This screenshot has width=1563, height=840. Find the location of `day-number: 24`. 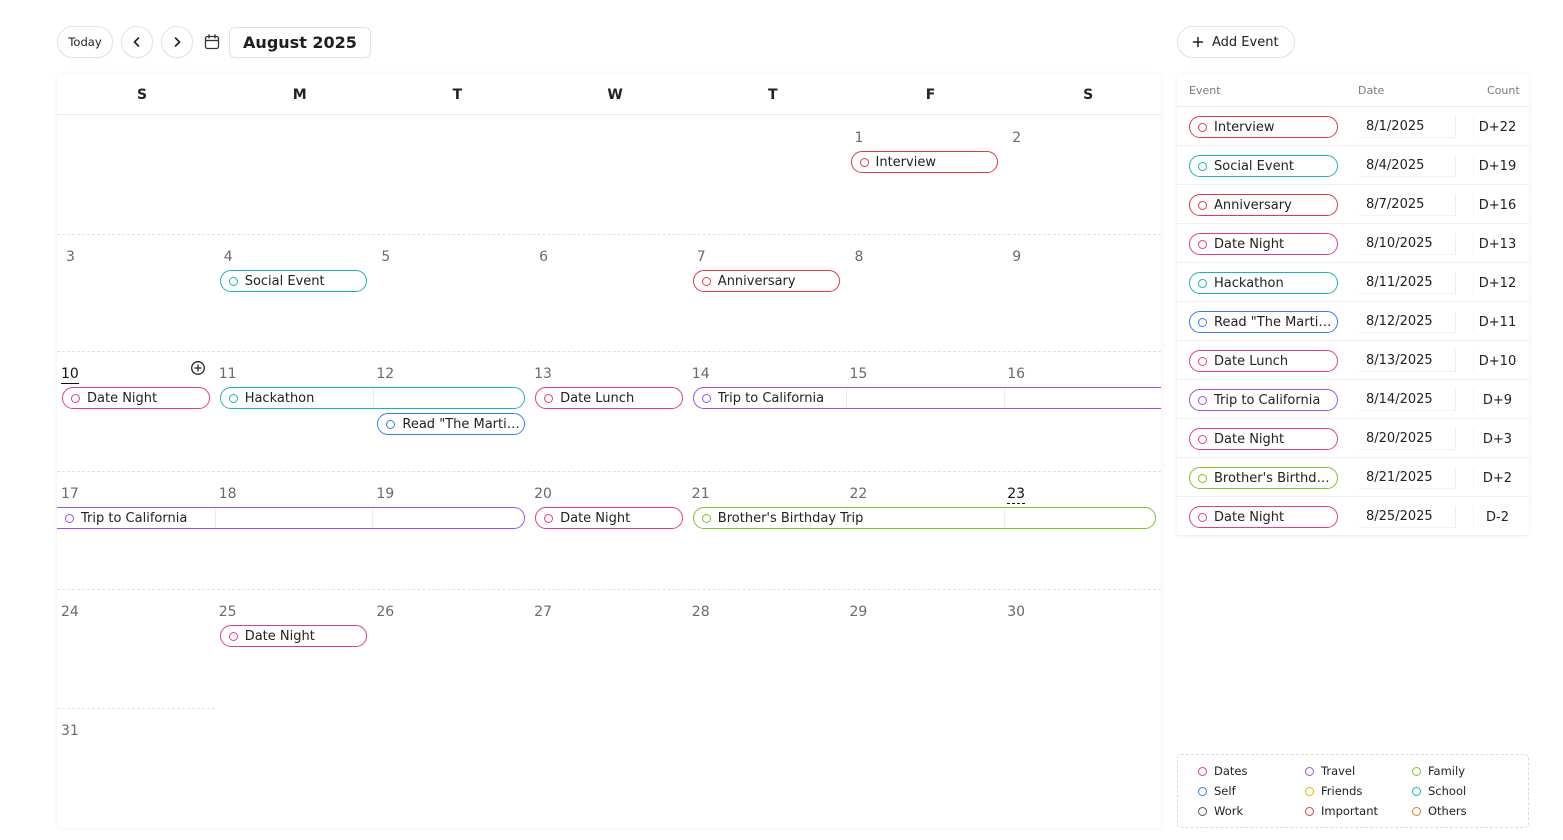

day-number: 24 is located at coordinates (70, 612).